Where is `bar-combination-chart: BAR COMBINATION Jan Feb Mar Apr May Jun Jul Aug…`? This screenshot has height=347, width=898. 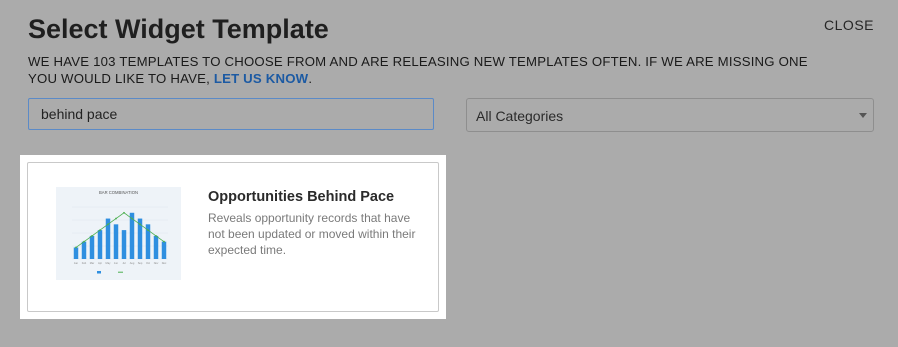 bar-combination-chart: BAR COMBINATION Jan Feb Mar Apr May Jun Jul Aug… is located at coordinates (120, 232).